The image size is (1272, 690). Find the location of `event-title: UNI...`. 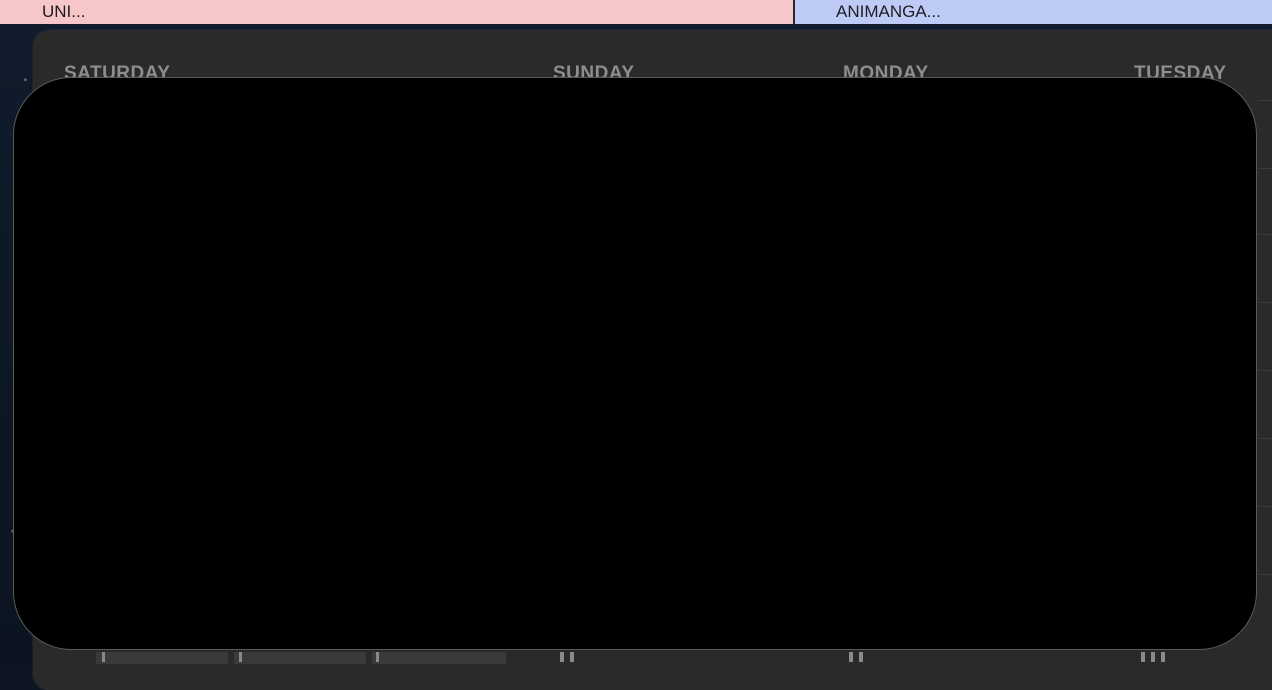

event-title: UNI... is located at coordinates (64, 11).